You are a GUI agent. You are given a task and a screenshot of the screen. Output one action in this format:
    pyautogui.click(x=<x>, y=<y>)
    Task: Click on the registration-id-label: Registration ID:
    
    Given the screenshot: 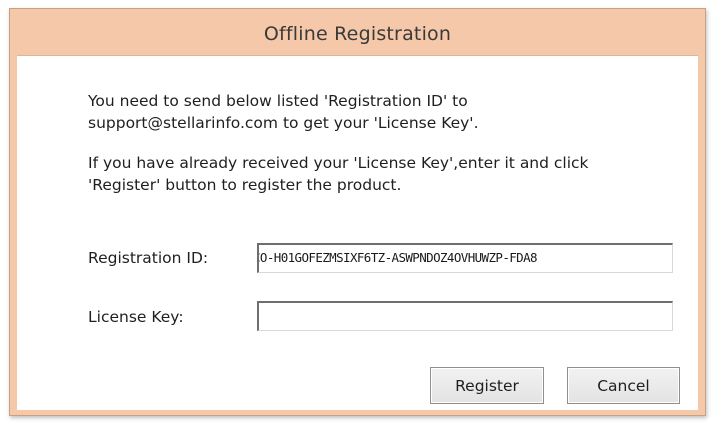 What is the action you would take?
    pyautogui.click(x=148, y=258)
    